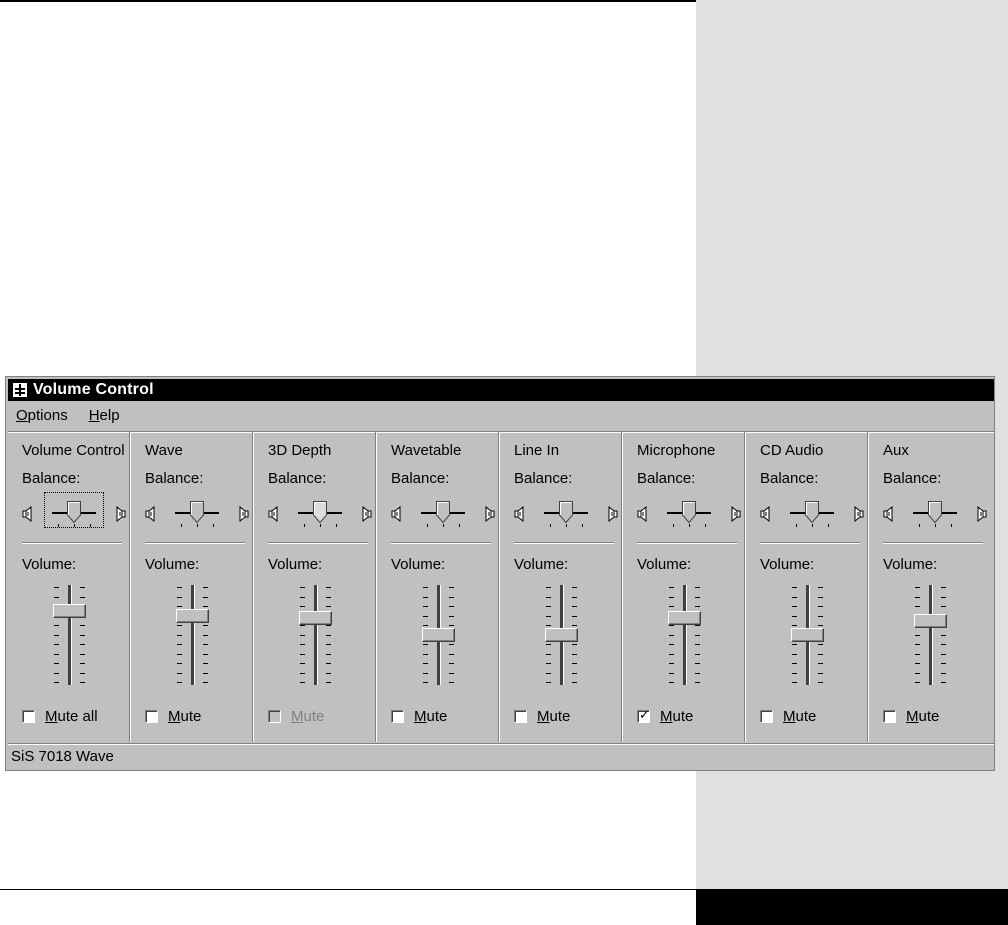 This screenshot has width=1008, height=925. Describe the element at coordinates (74, 416) in the screenshot. I see `menu-bar: Options Help` at that location.